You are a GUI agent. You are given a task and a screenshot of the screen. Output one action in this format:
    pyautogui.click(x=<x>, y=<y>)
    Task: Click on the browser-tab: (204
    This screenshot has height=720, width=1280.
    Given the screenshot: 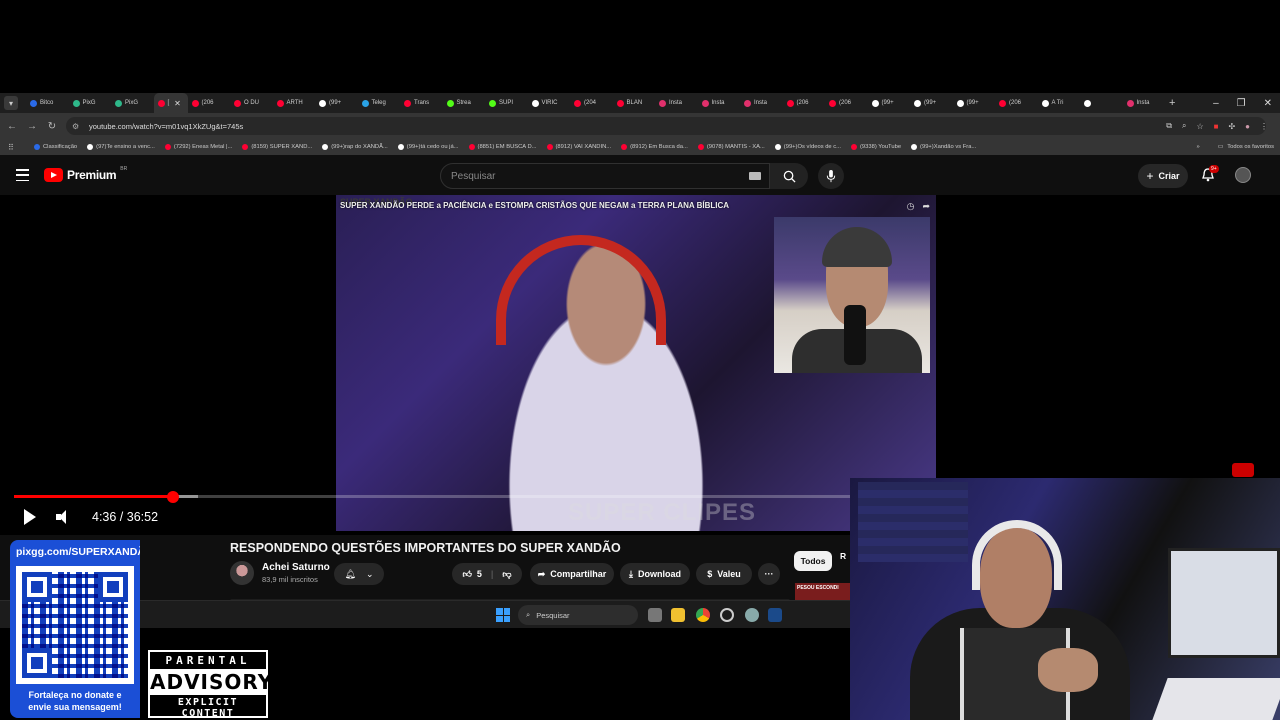 What is the action you would take?
    pyautogui.click(x=591, y=103)
    